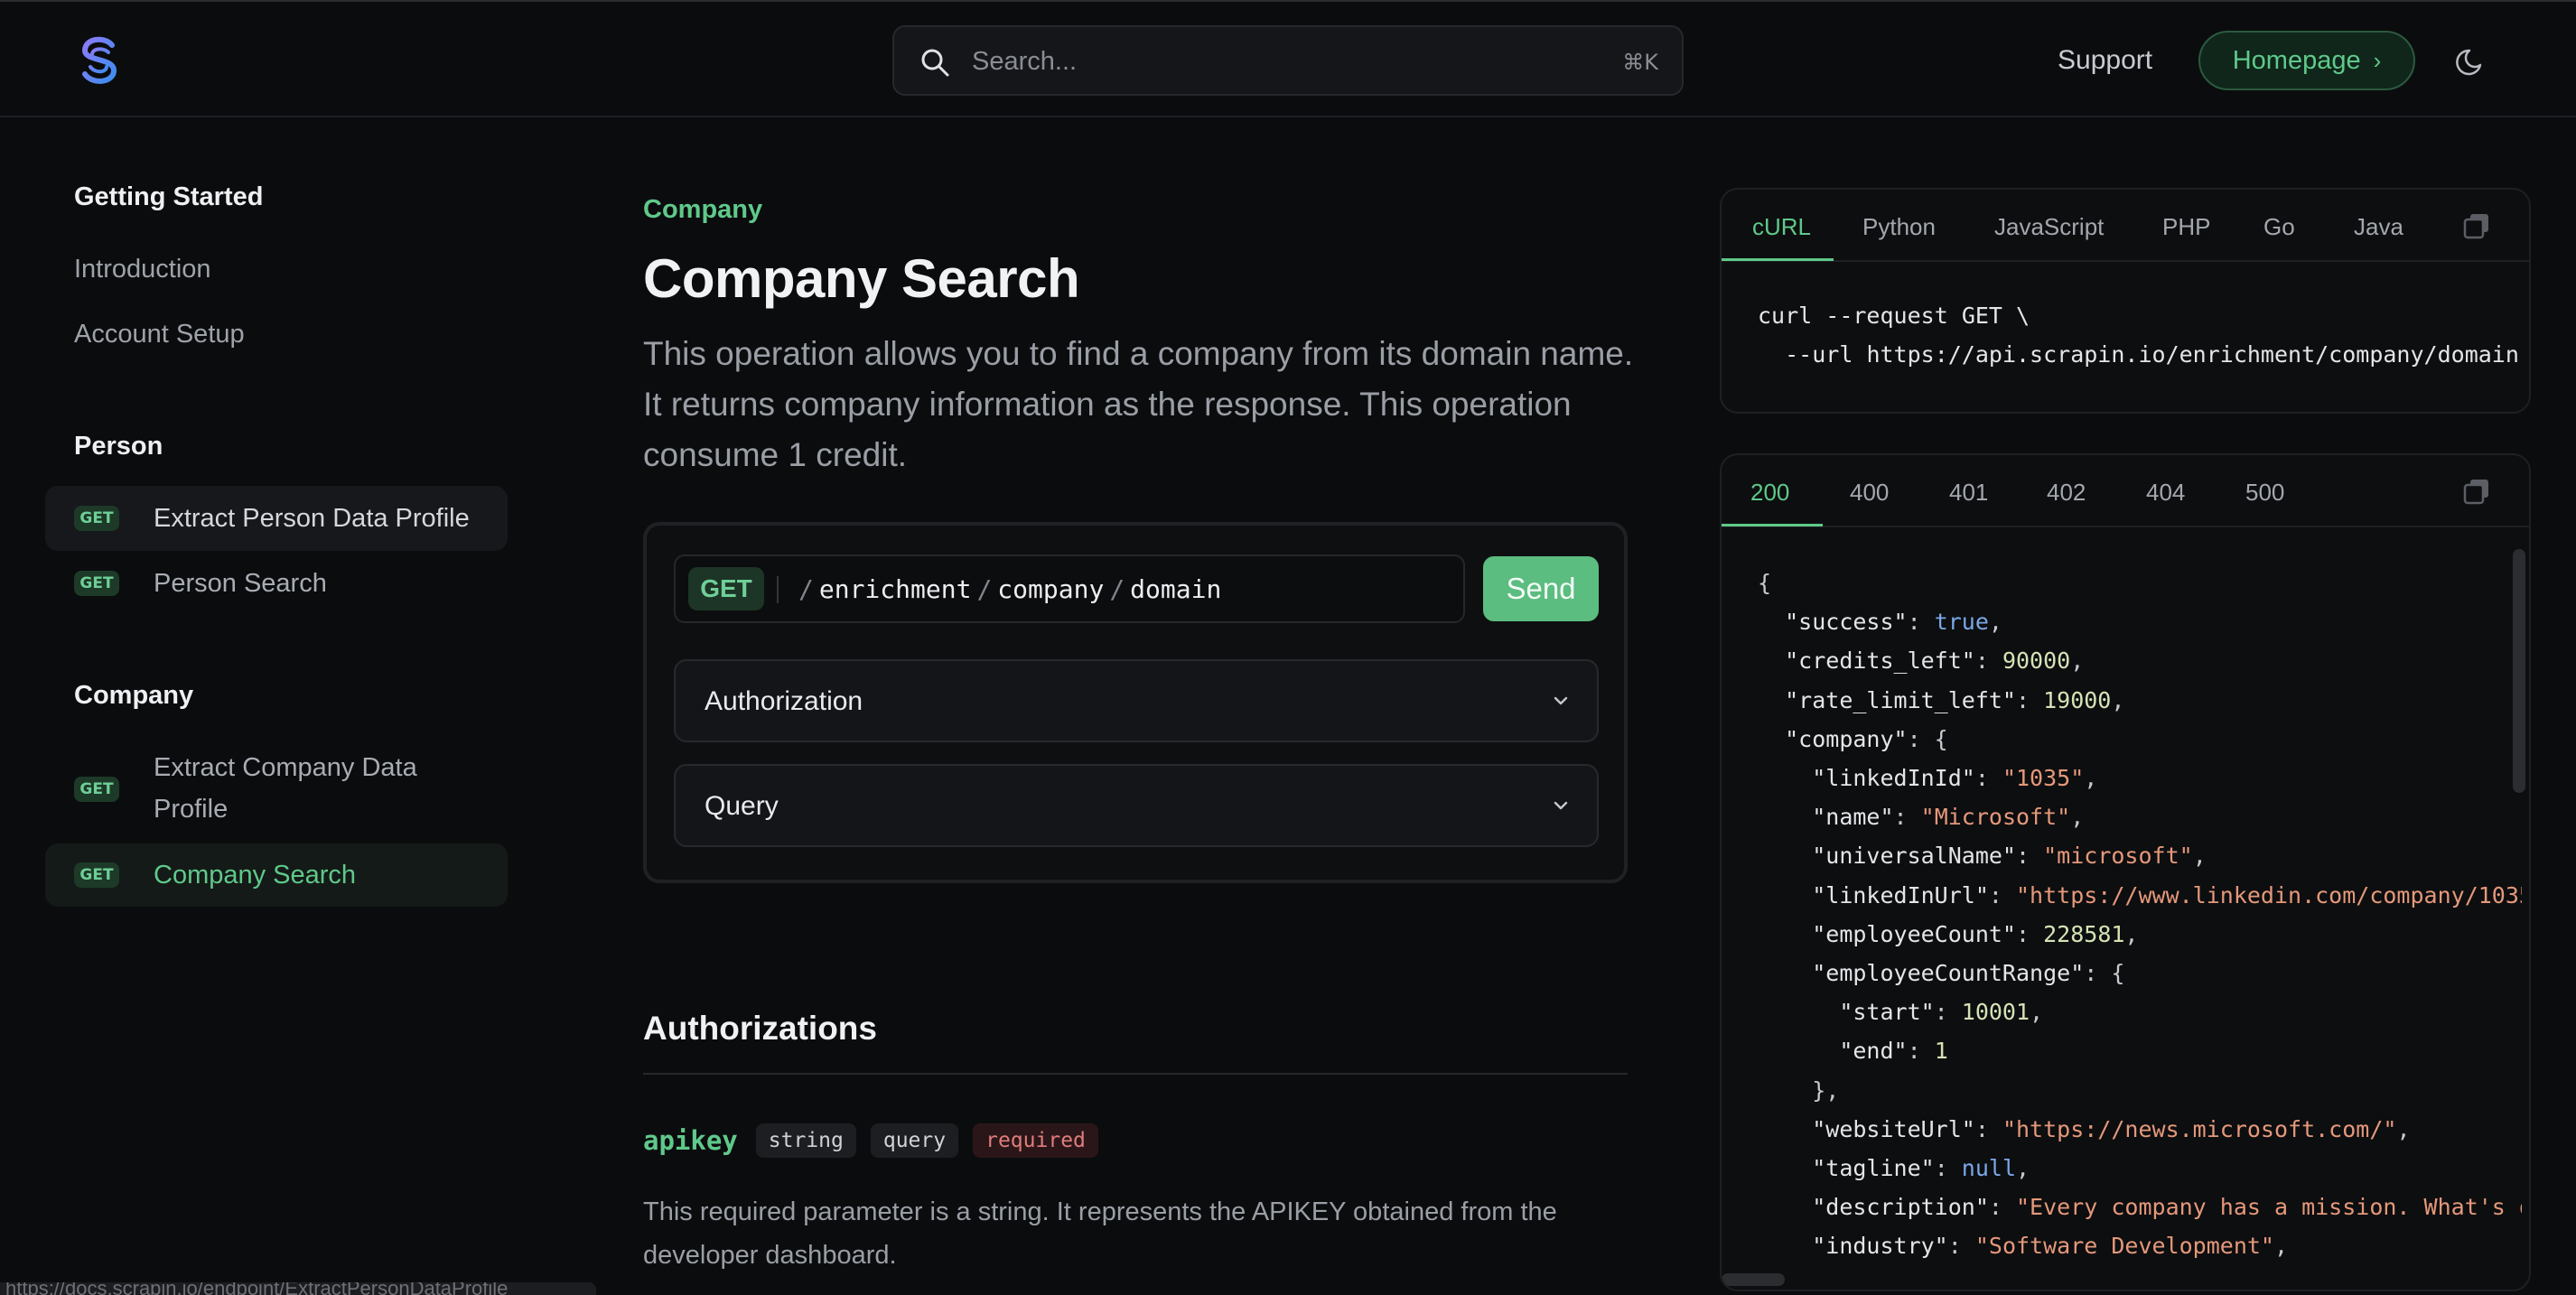 This screenshot has height=1295, width=2576. What do you see at coordinates (1785, 316) in the screenshot?
I see `code-token: curl` at bounding box center [1785, 316].